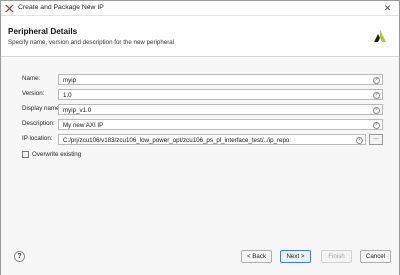  I want to click on title-bar: Create and Package New IP ✕, so click(200, 8).